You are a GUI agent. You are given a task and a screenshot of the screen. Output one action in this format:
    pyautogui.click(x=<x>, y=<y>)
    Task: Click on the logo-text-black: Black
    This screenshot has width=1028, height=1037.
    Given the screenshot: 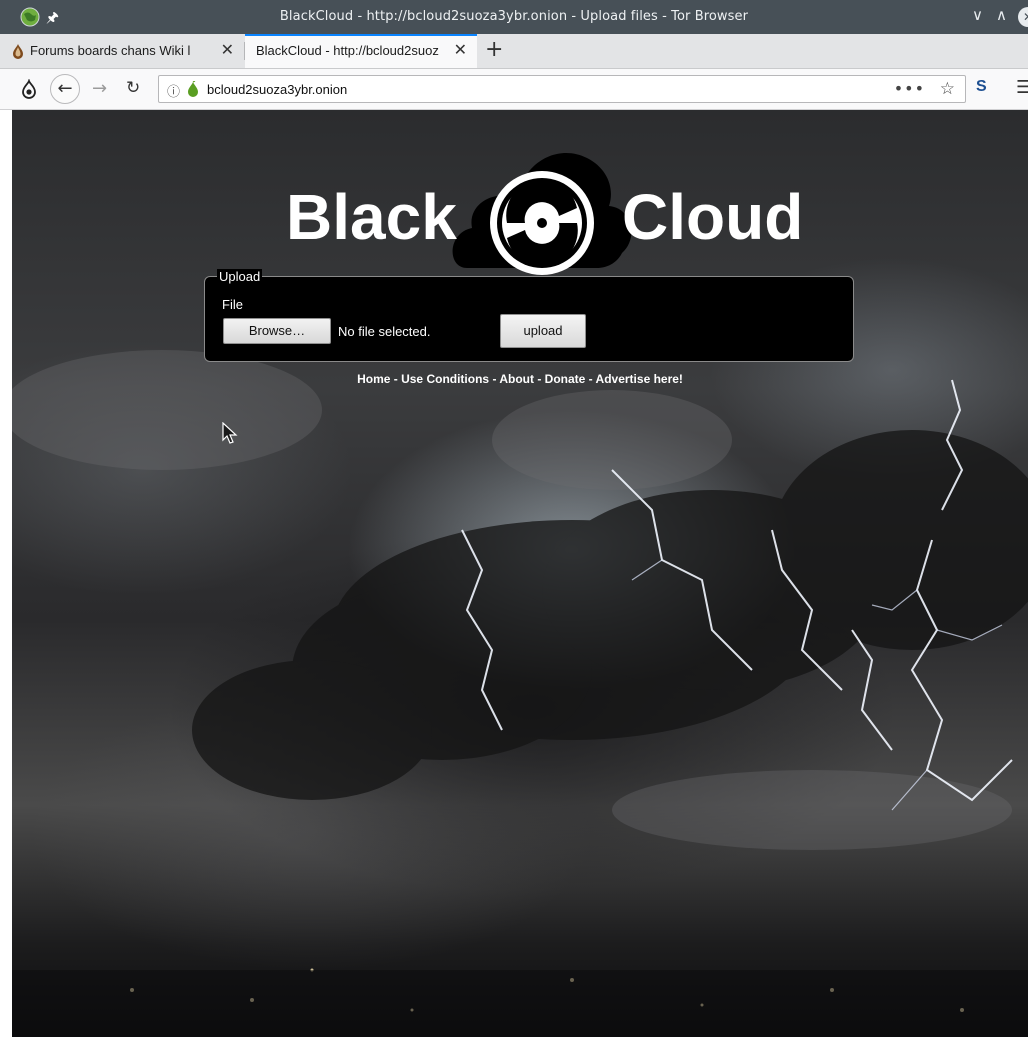 What is the action you would take?
    pyautogui.click(x=371, y=217)
    